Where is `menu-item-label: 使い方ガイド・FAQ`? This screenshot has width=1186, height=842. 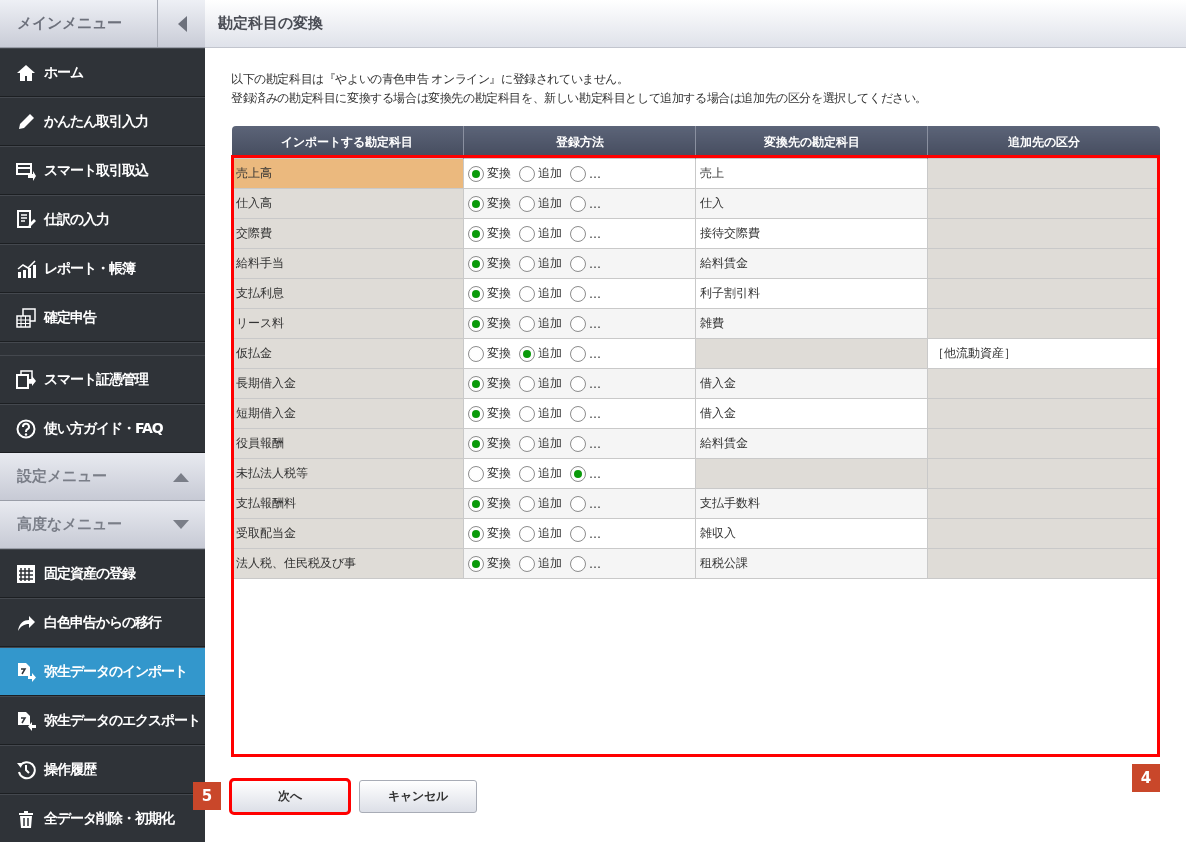 menu-item-label: 使い方ガイド・FAQ is located at coordinates (103, 428).